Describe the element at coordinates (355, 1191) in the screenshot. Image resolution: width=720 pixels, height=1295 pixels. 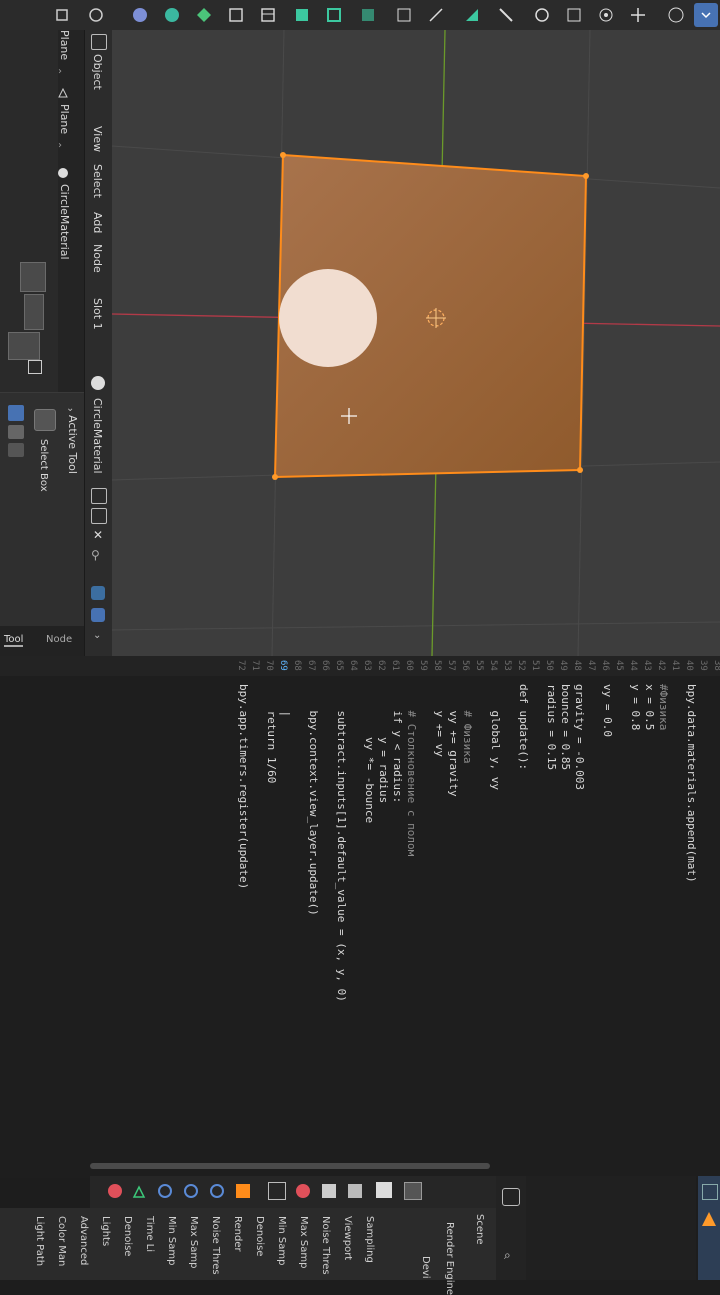
I see `output-tab-icon` at that location.